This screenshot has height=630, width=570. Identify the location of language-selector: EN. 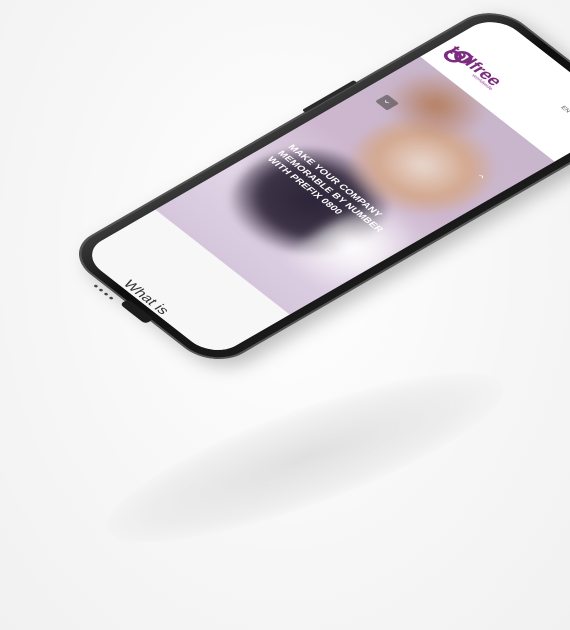
(564, 110).